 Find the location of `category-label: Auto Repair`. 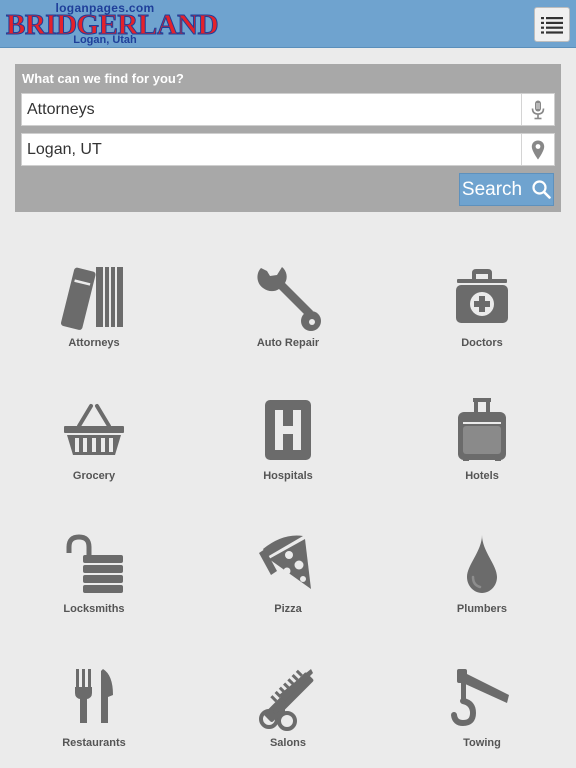

category-label: Auto Repair is located at coordinates (288, 343).